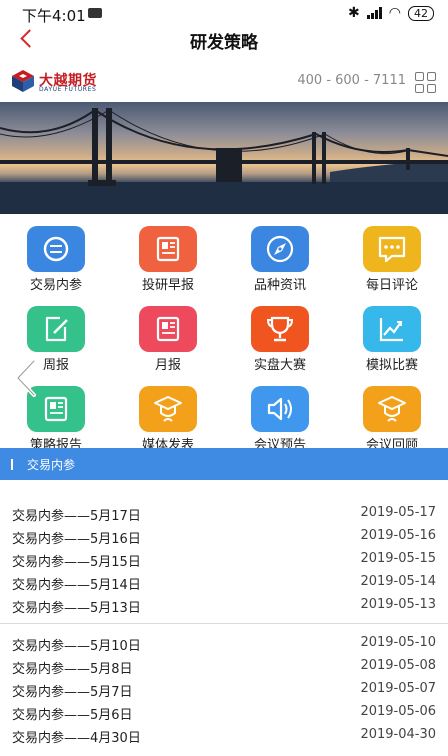  Describe the element at coordinates (279, 365) in the screenshot. I see `feature-label: 实盘大赛` at that location.